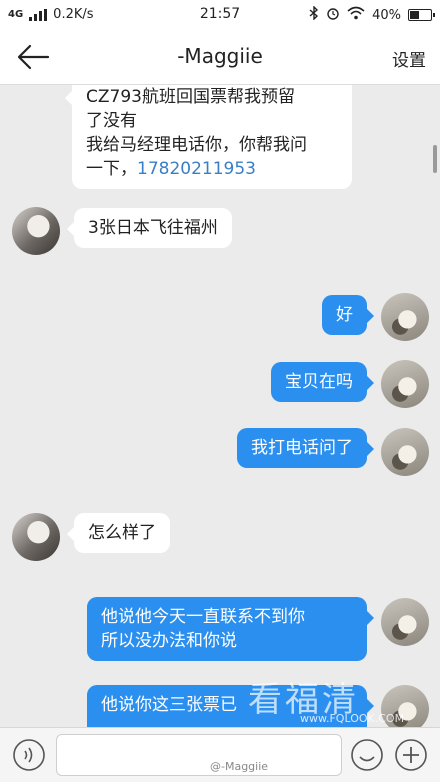 The width and height of the screenshot is (440, 782). What do you see at coordinates (230, 629) in the screenshot?
I see `message-bubble: 他说他今天一直联系不到你 所以没办法和你说` at bounding box center [230, 629].